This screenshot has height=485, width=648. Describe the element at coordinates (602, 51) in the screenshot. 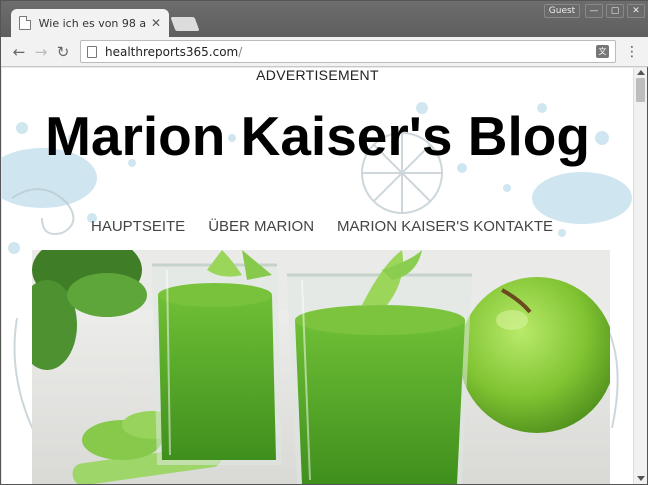

I see `translate-icon: 文` at that location.